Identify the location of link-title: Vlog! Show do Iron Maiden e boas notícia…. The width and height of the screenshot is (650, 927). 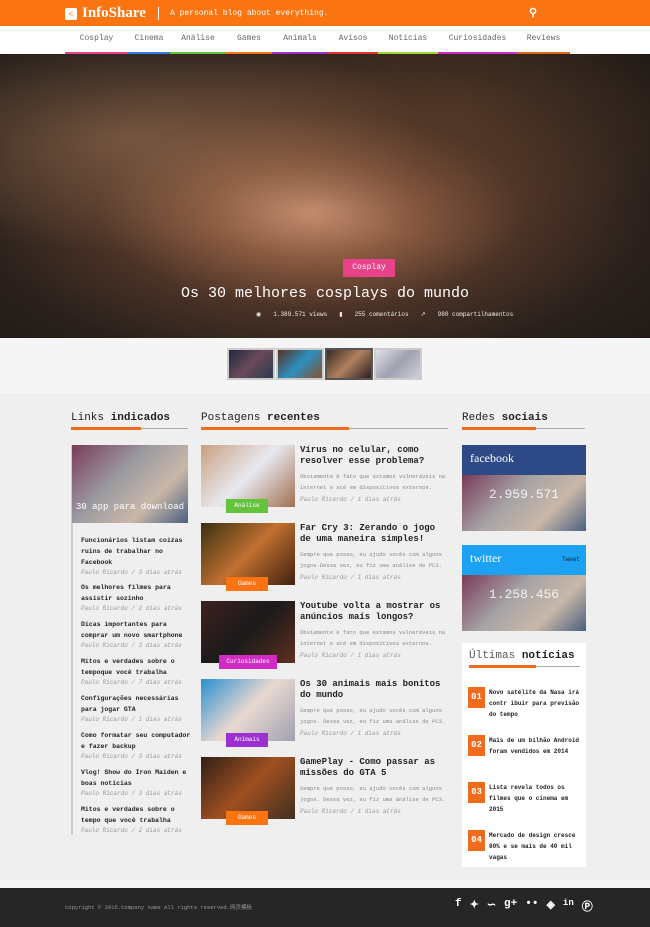
(136, 778).